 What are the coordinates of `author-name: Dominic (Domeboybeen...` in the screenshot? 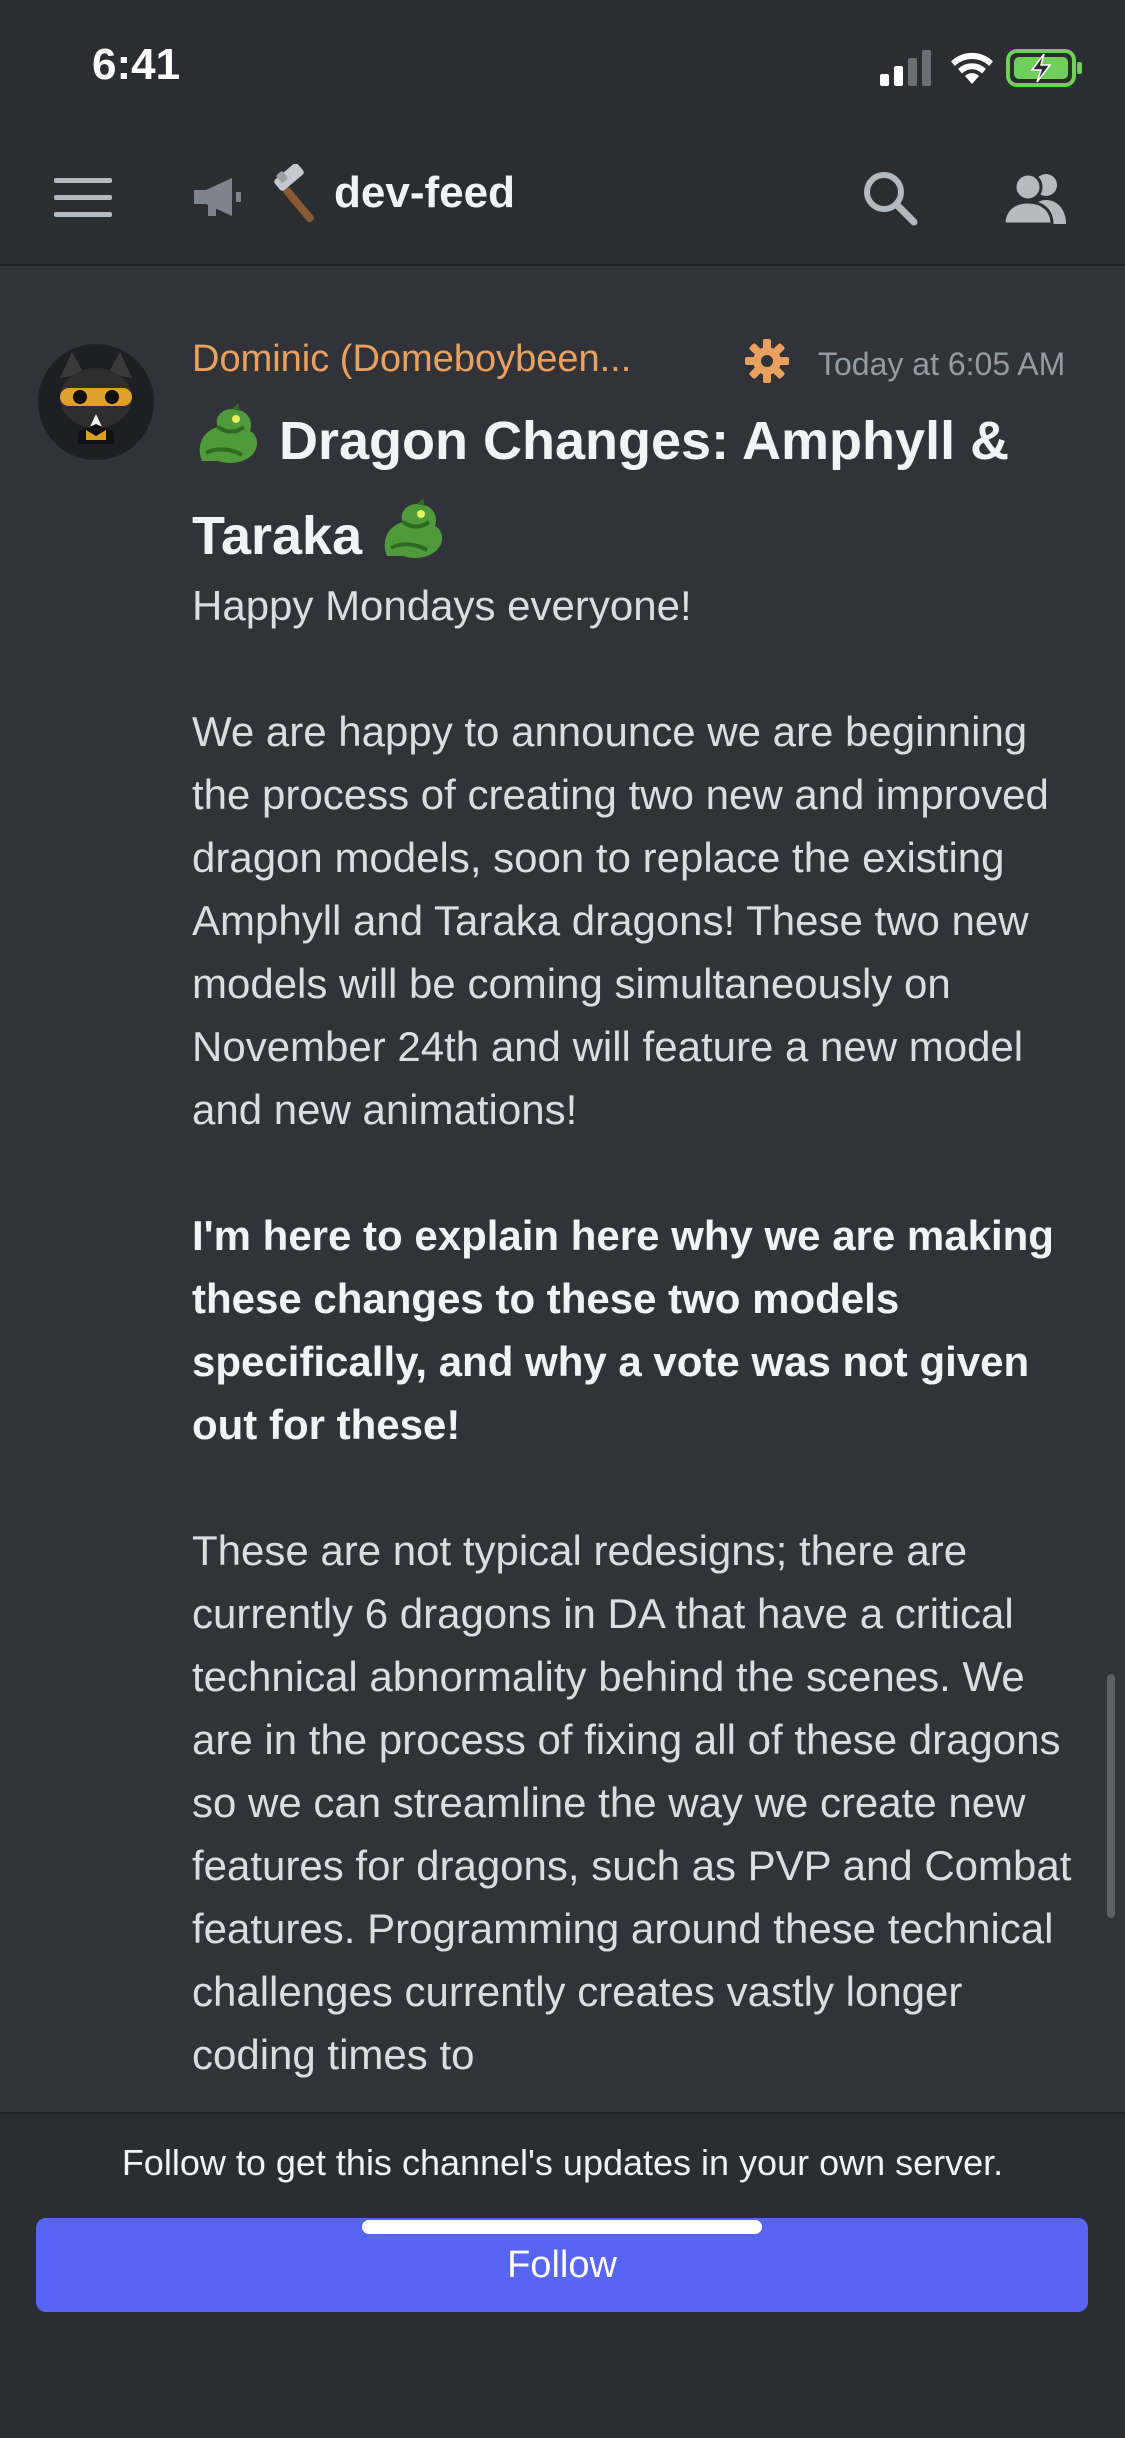 It's located at (411, 359).